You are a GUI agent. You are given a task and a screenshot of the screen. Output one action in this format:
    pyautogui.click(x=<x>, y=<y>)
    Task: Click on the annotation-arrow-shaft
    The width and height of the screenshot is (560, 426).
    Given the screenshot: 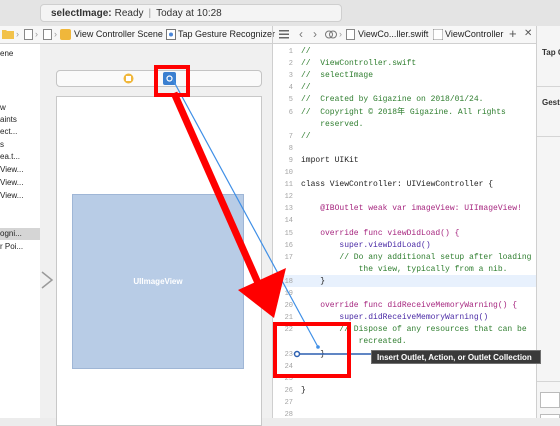 What is the action you would take?
    pyautogui.click(x=216, y=188)
    